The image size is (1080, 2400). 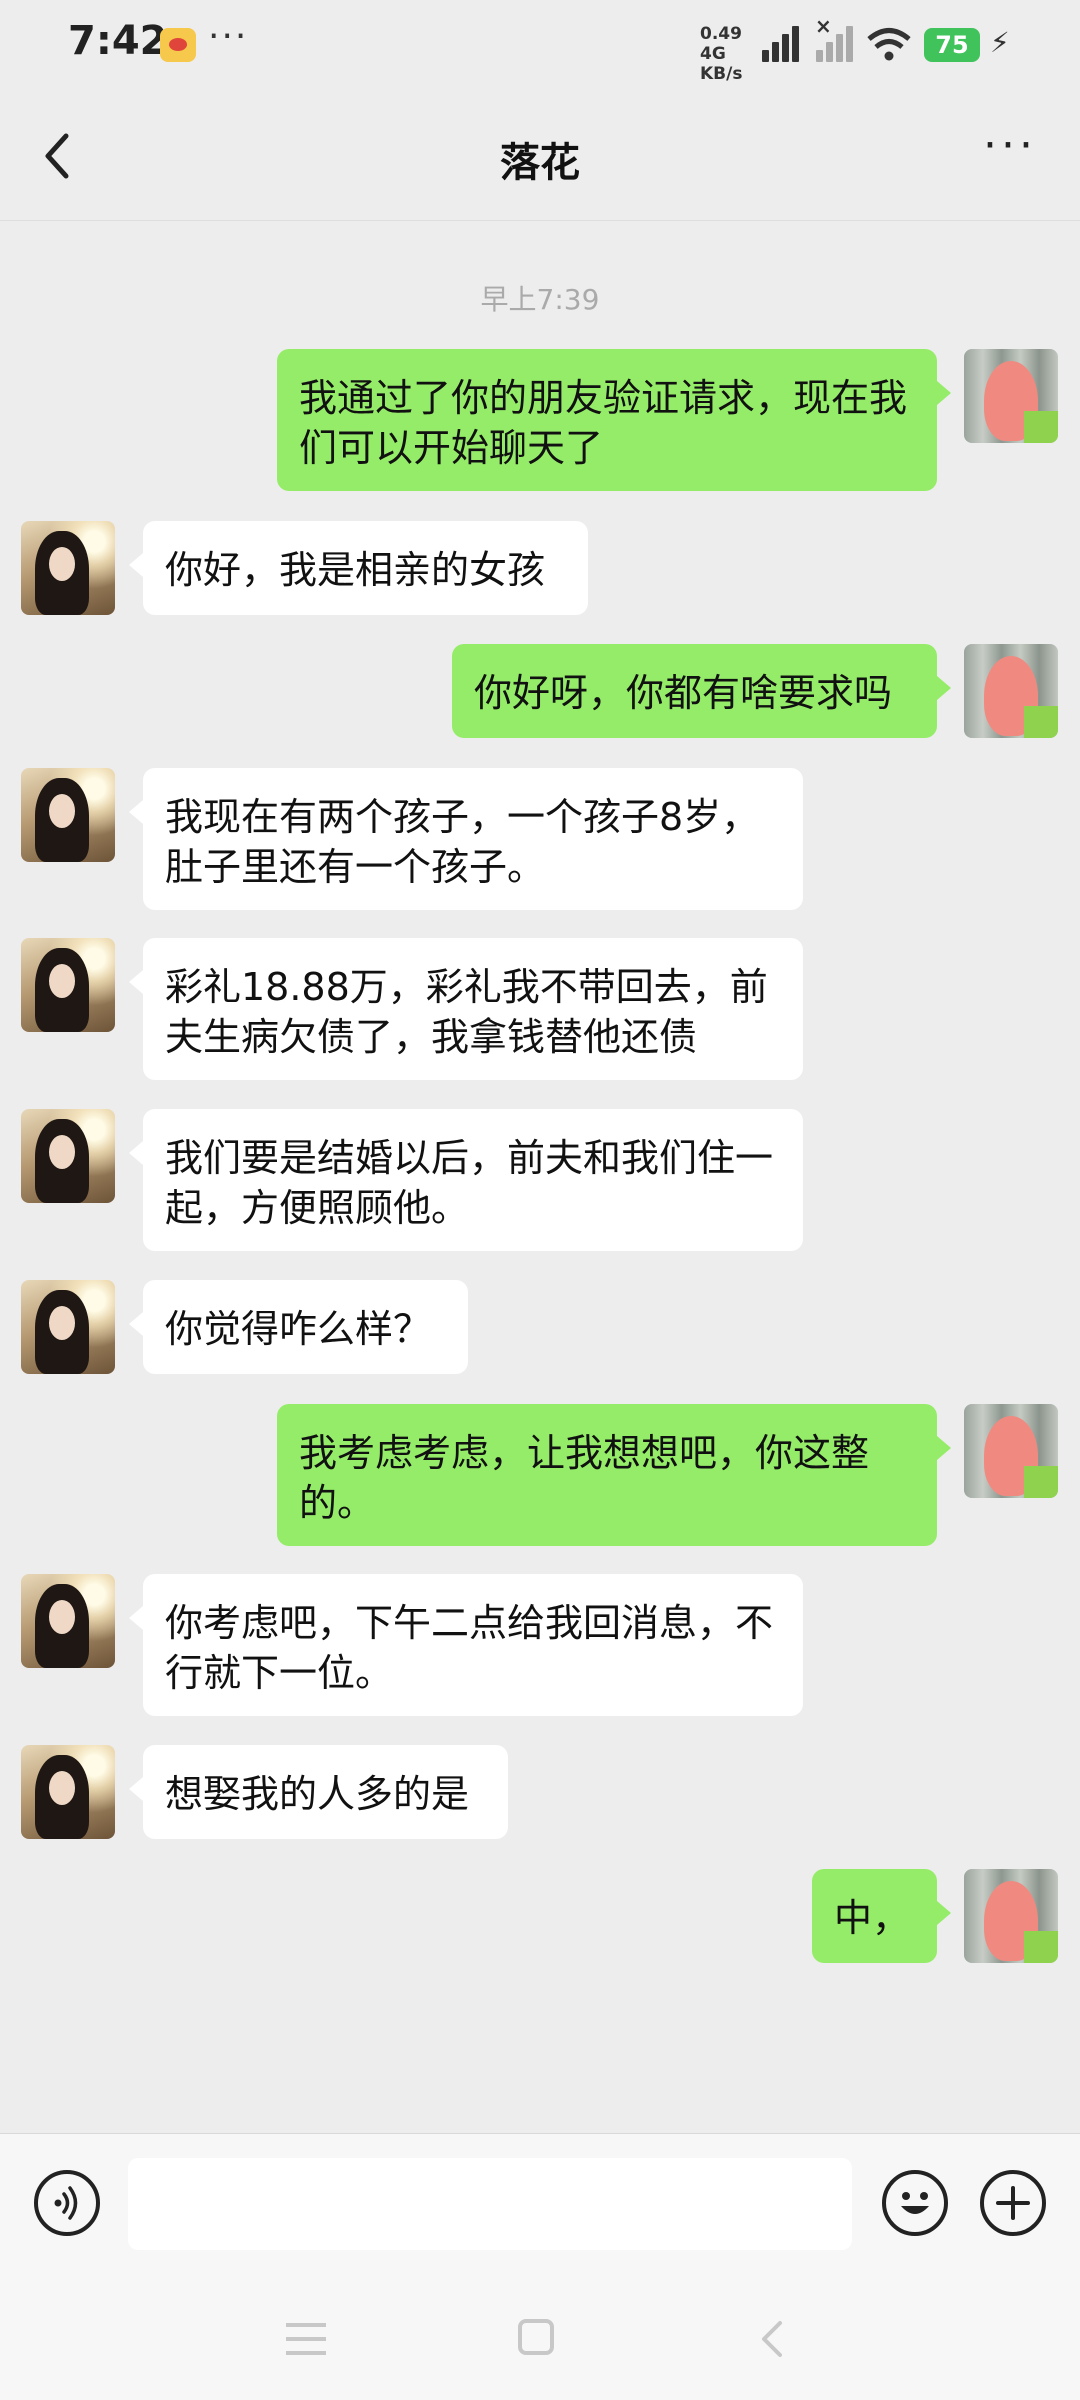 I want to click on battery-indicator: 75, so click(x=952, y=45).